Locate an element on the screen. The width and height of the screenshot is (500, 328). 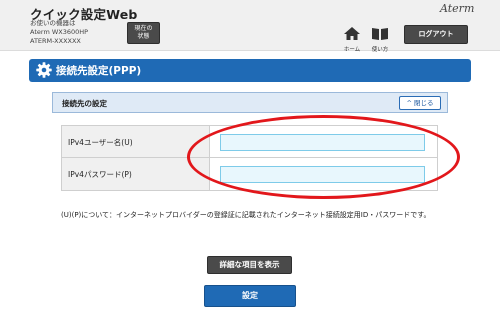
status-button-line-2: 状態 is located at coordinates (143, 36).